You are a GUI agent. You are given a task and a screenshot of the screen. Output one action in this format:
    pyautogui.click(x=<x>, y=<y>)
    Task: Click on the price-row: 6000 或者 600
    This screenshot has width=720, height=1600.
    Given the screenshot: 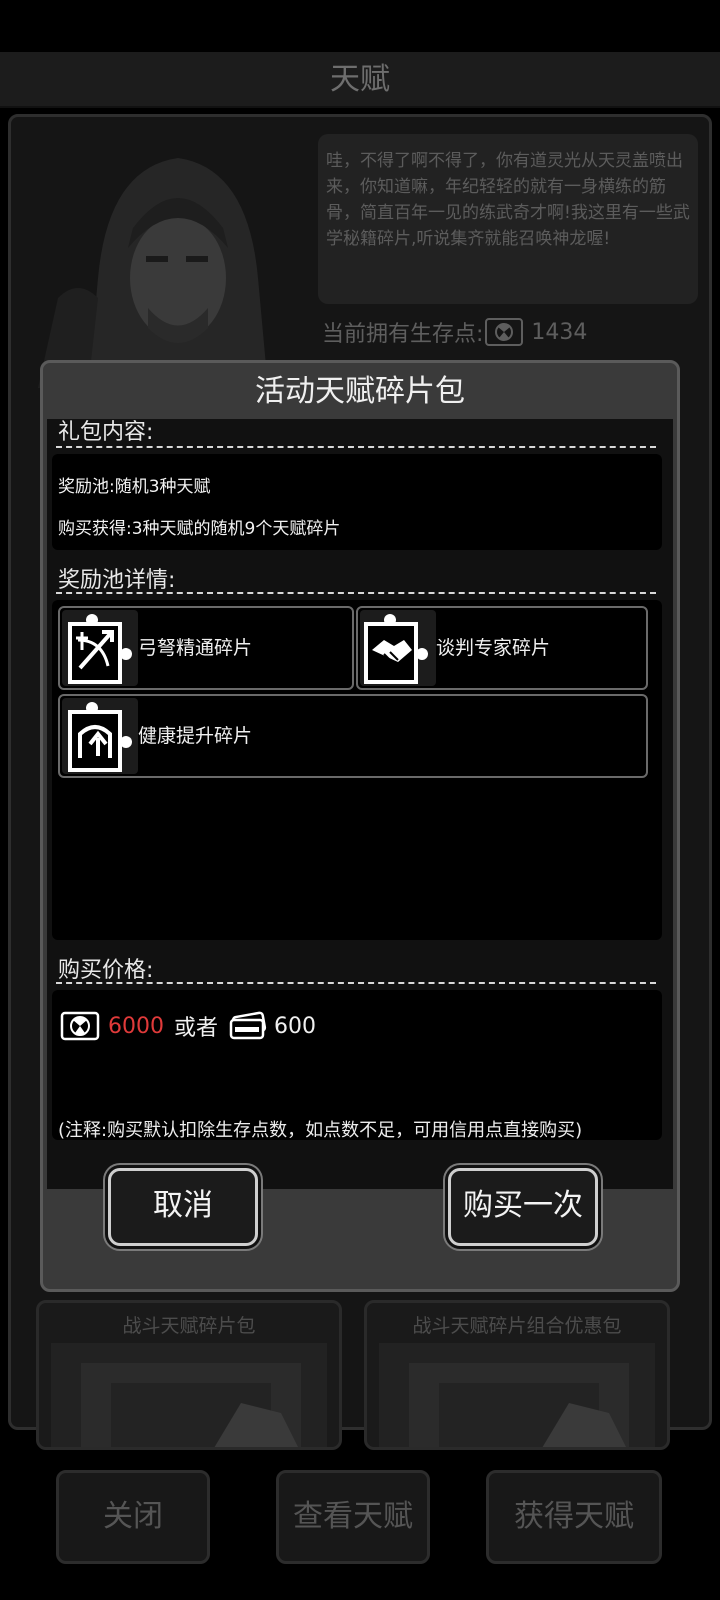 What is the action you would take?
    pyautogui.click(x=188, y=1026)
    